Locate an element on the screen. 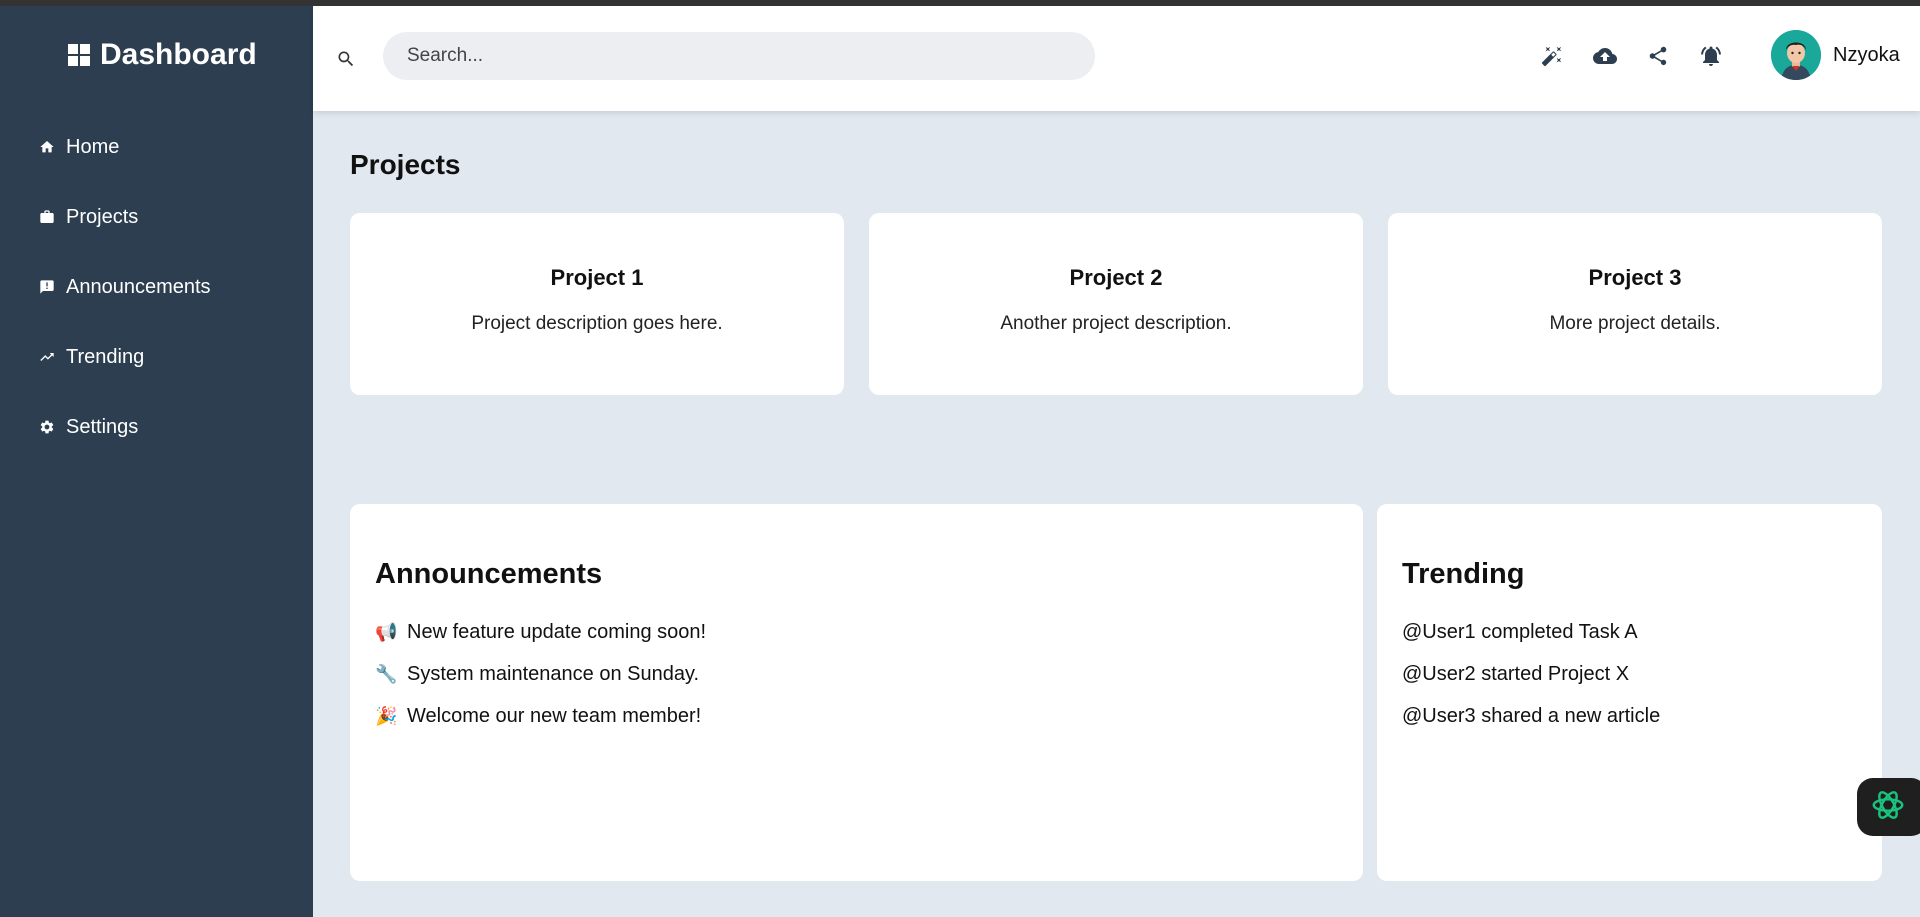 This screenshot has width=1920, height=917. announcement-text: Welcome our new team member! is located at coordinates (554, 715).